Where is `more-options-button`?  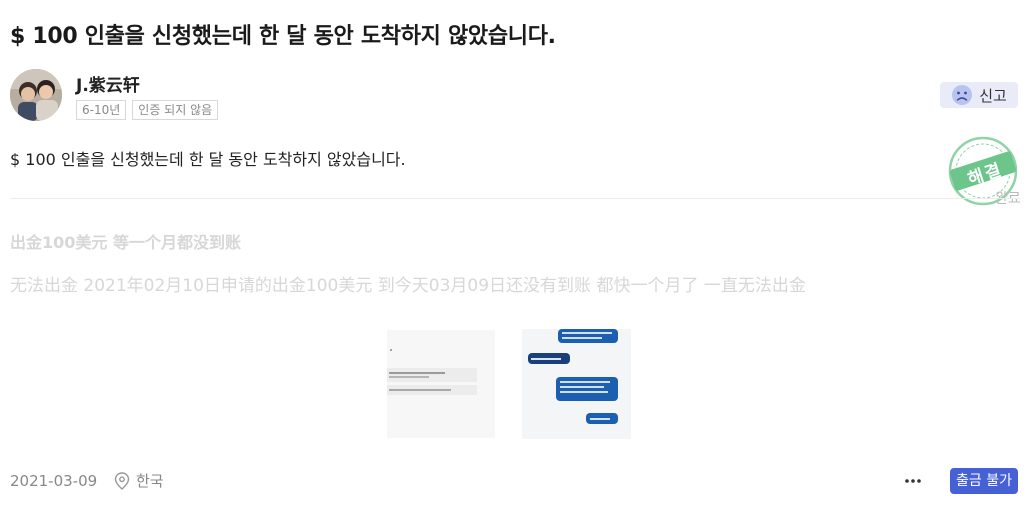 more-options-button is located at coordinates (913, 481).